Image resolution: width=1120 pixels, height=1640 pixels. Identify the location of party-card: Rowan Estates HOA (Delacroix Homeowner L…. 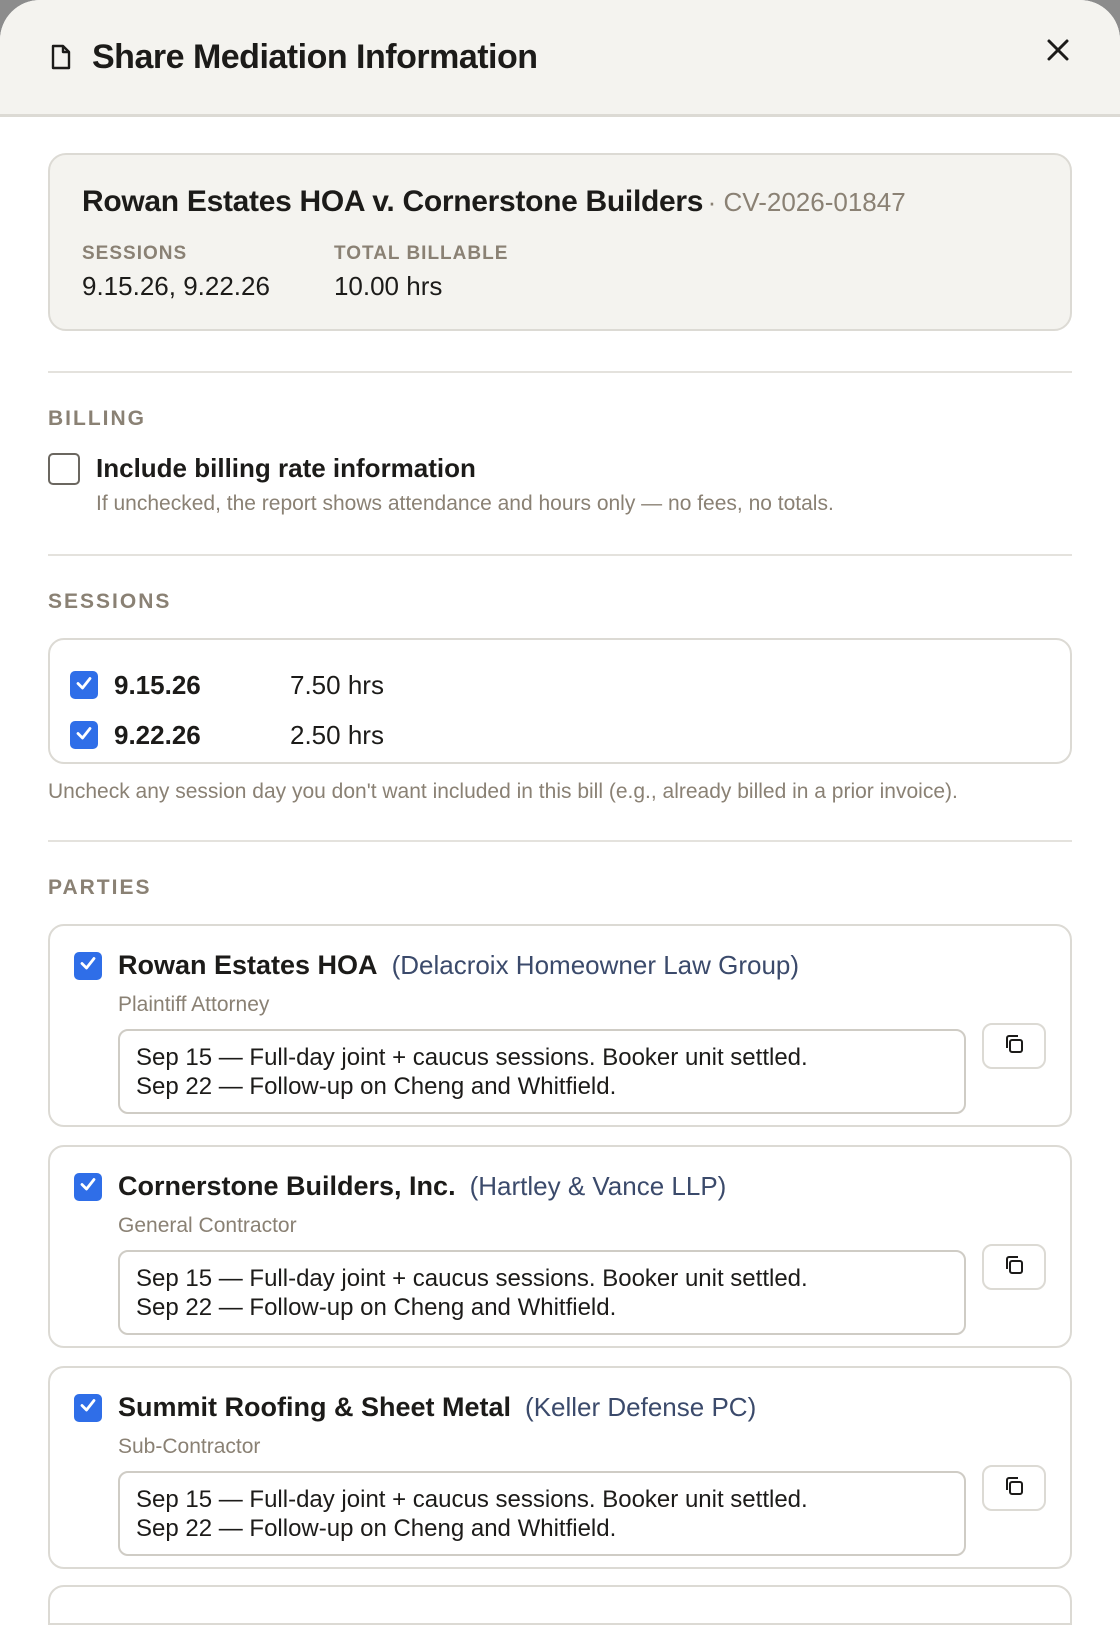
(560, 1025).